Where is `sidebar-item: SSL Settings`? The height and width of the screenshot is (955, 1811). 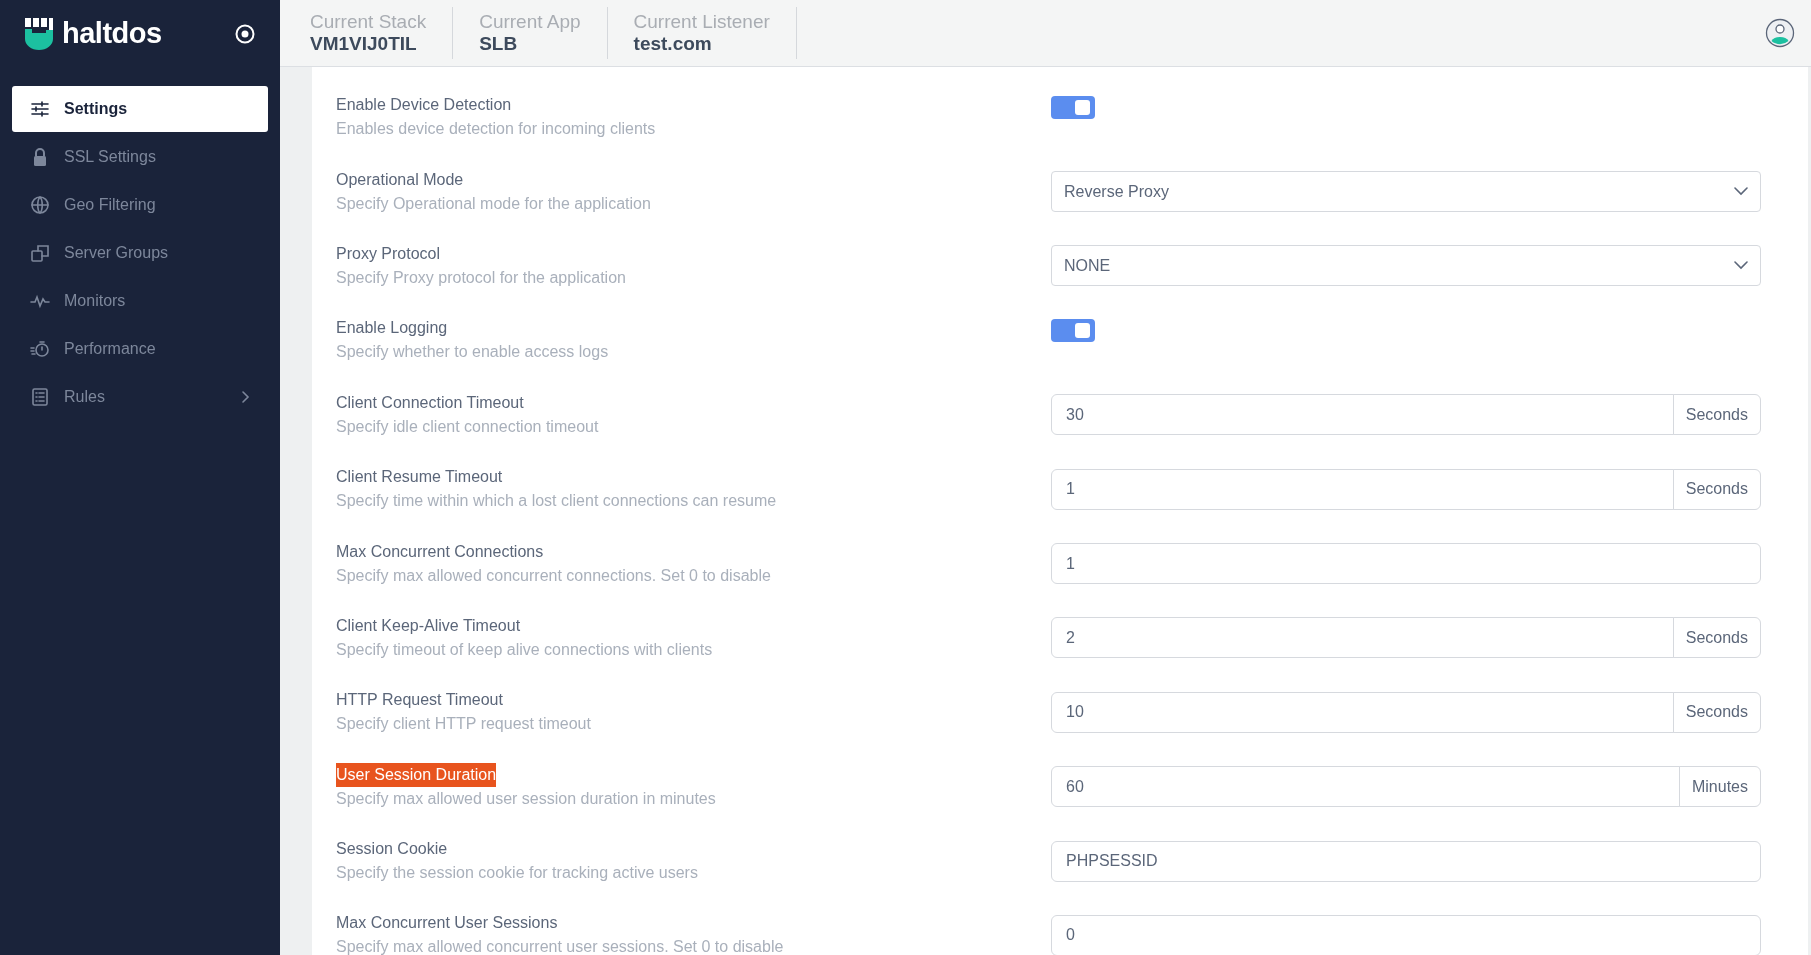
sidebar-item: SSL Settings is located at coordinates (140, 157).